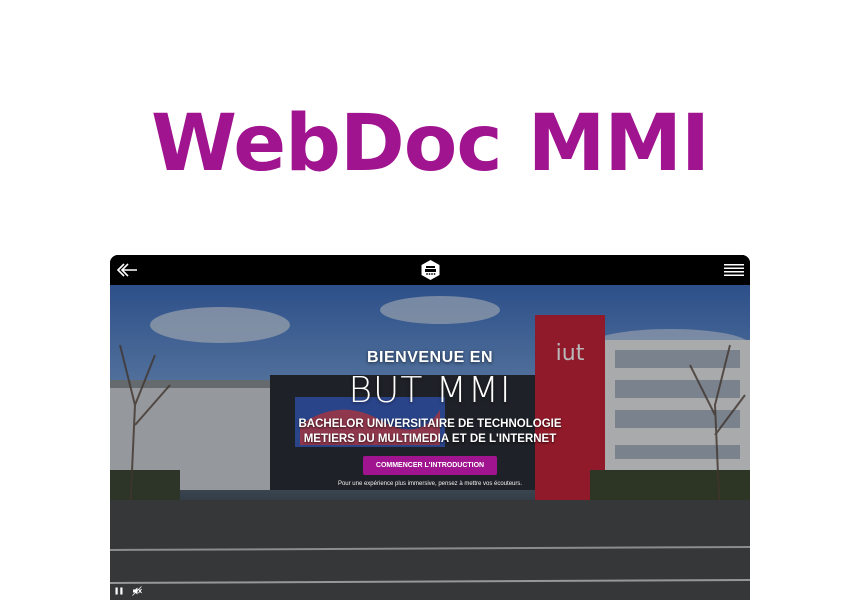 The width and height of the screenshot is (860, 600). What do you see at coordinates (430, 144) in the screenshot?
I see `page-title: WebDoc MMI` at bounding box center [430, 144].